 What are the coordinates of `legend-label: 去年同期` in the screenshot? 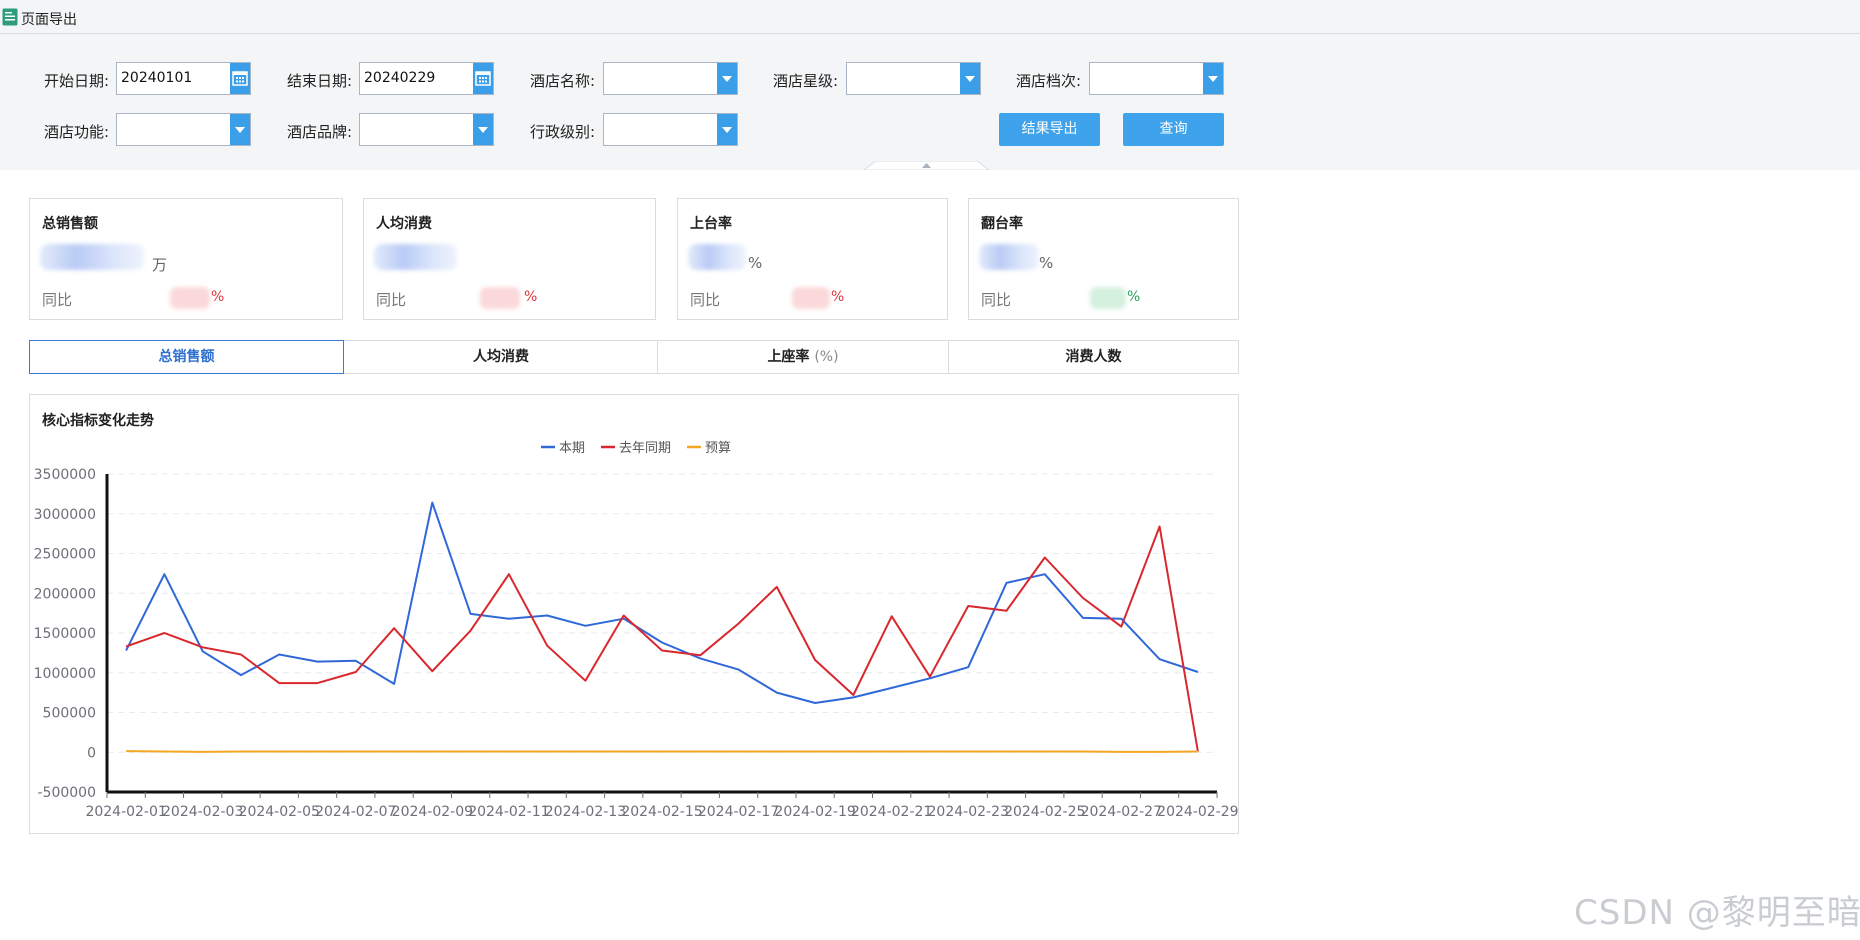 It's located at (645, 448).